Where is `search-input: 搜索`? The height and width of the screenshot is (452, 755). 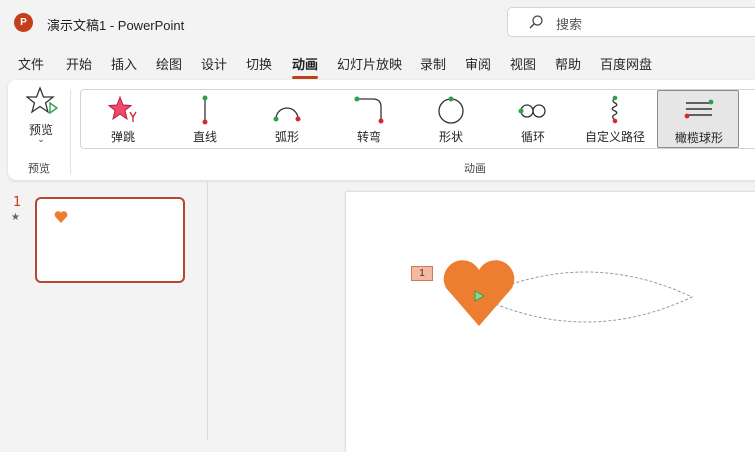
search-input: 搜索 is located at coordinates (569, 23).